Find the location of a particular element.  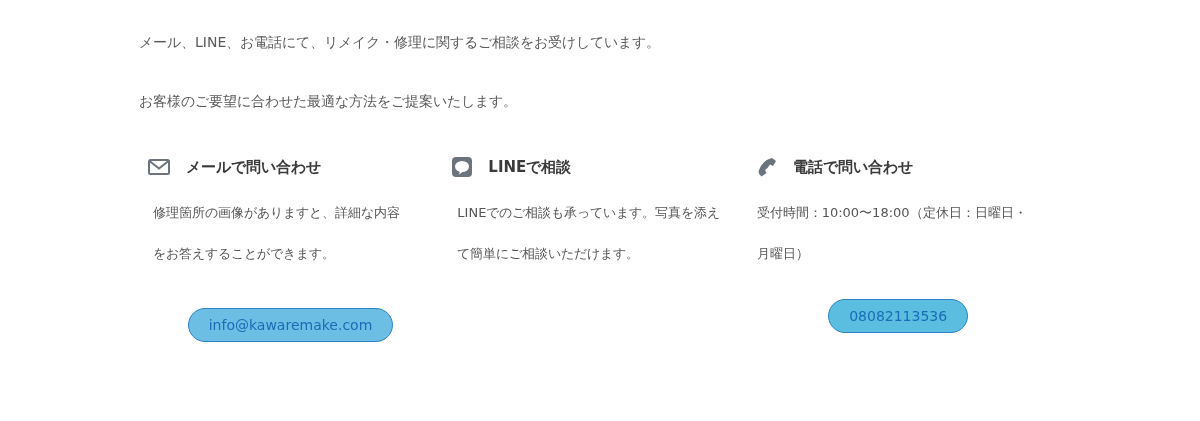

mail-icon is located at coordinates (159, 167).